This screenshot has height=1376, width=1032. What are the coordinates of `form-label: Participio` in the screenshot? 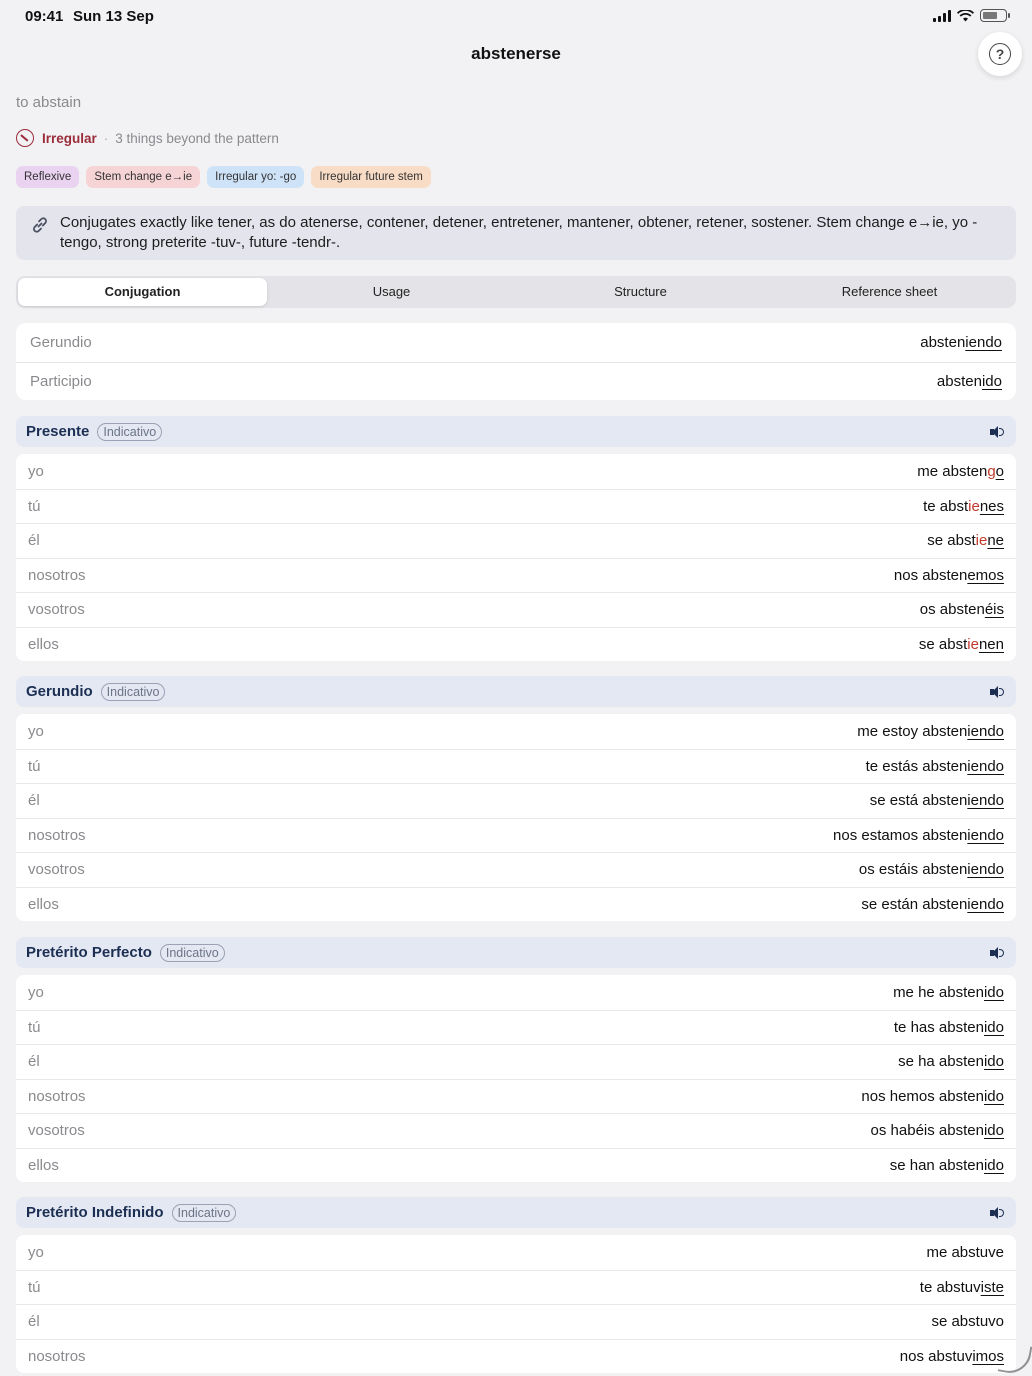 It's located at (61, 381).